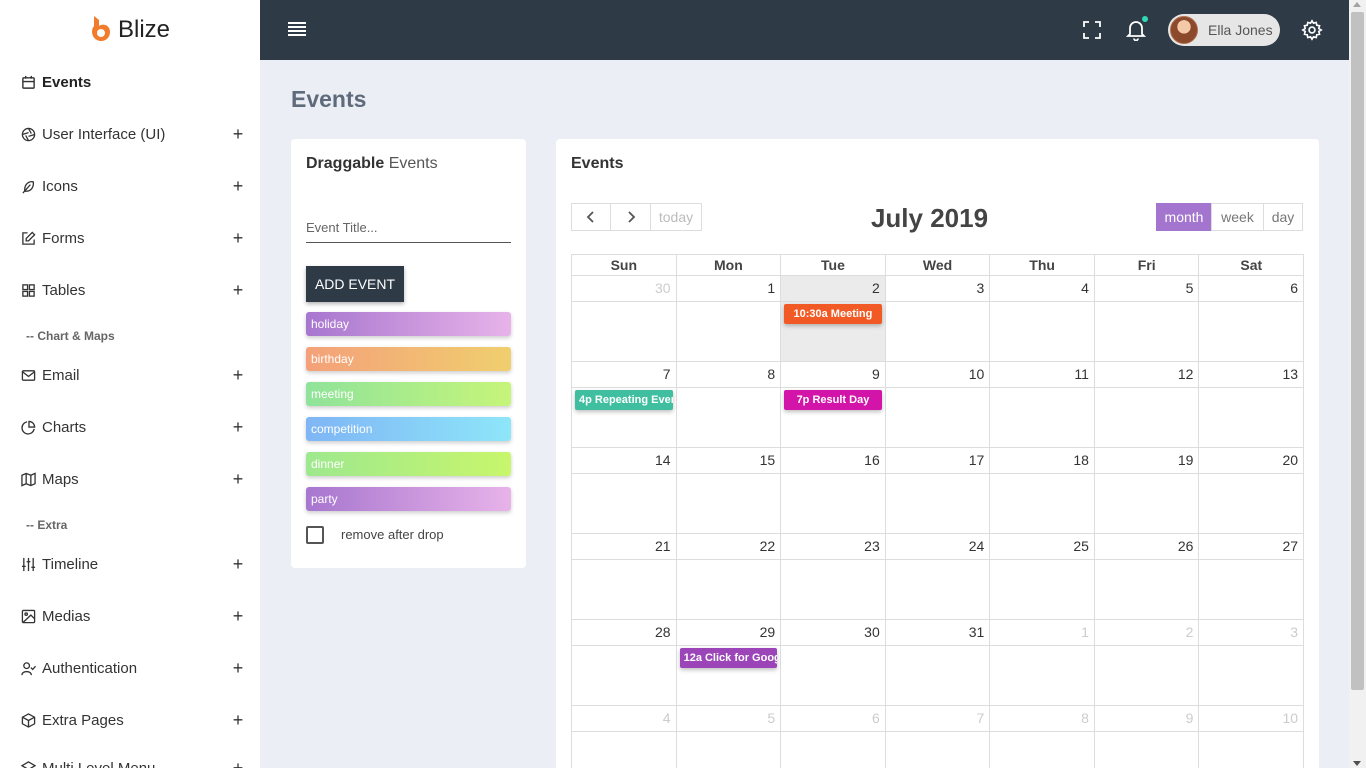 Image resolution: width=1366 pixels, height=768 pixels. Describe the element at coordinates (132, 134) in the screenshot. I see `sidebar-item-user-interface: User Interface (UI) +` at that location.